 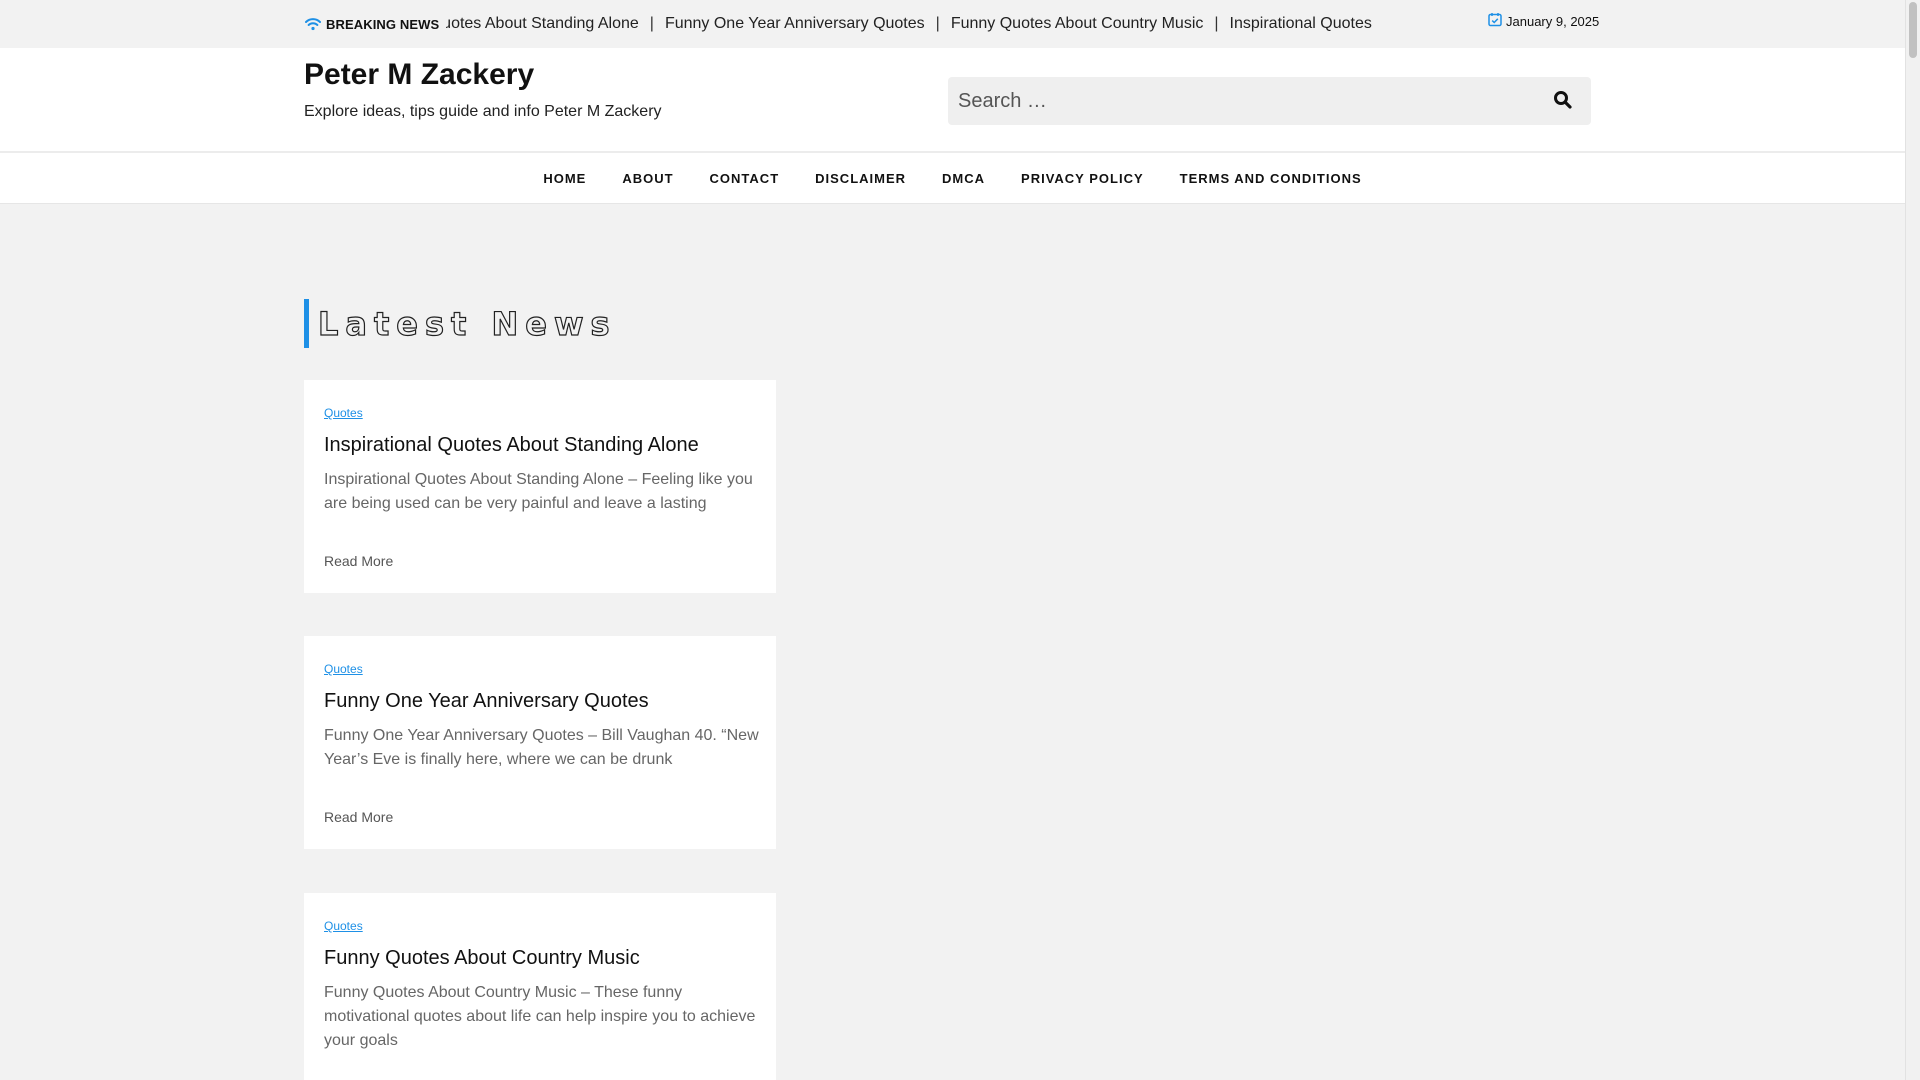 I want to click on breaking-news-label: BREAKING NEWS, so click(x=383, y=24).